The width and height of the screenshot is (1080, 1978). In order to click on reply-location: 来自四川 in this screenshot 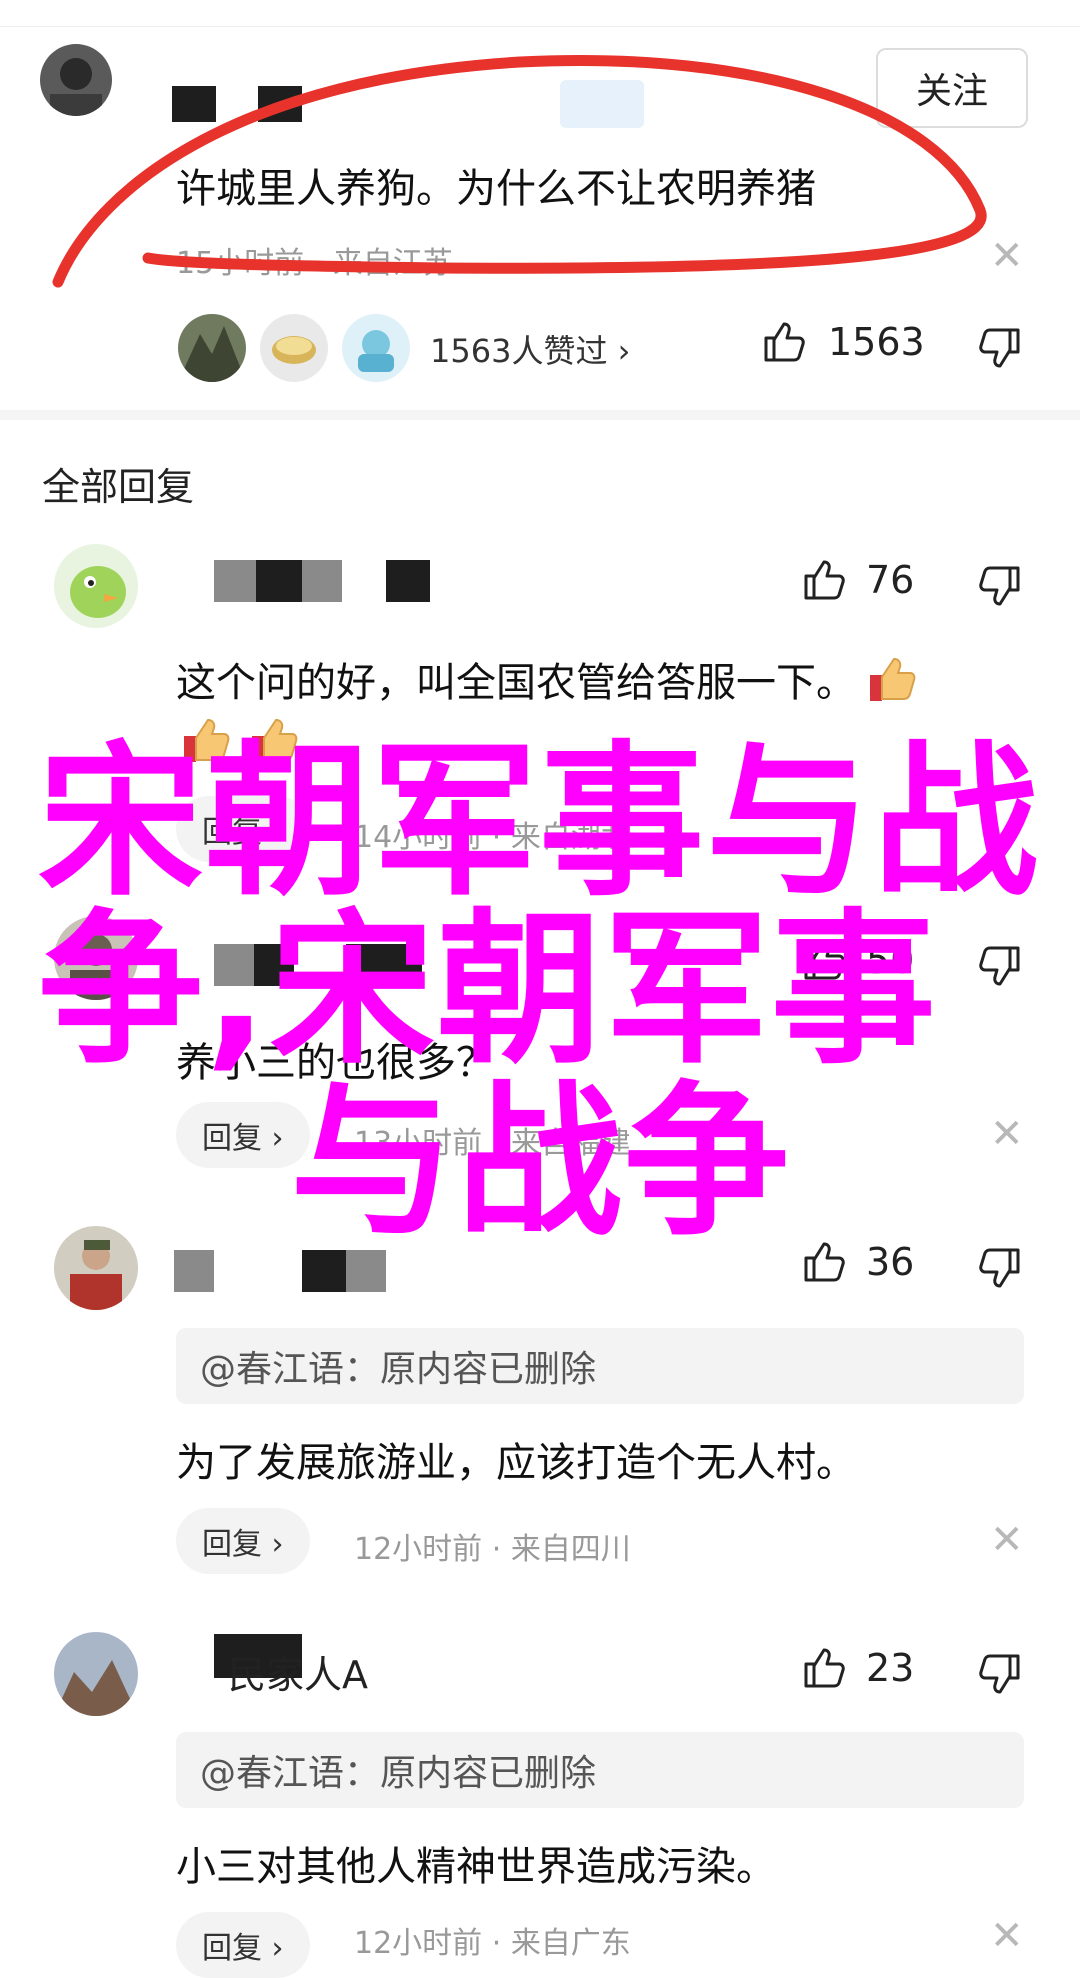, I will do `click(570, 1549)`.